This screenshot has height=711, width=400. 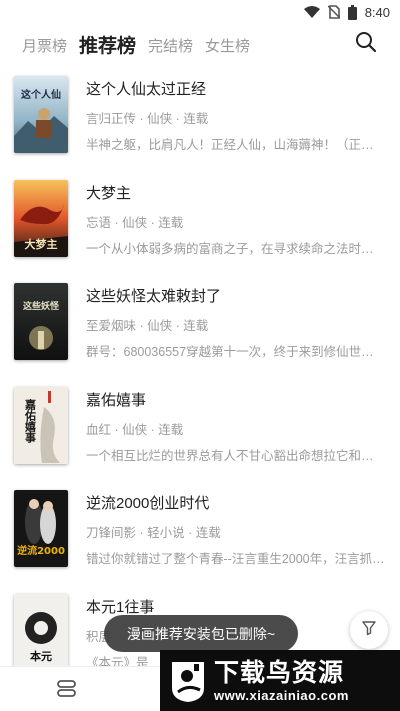 What do you see at coordinates (352, 12) in the screenshot?
I see `battery-icon` at bounding box center [352, 12].